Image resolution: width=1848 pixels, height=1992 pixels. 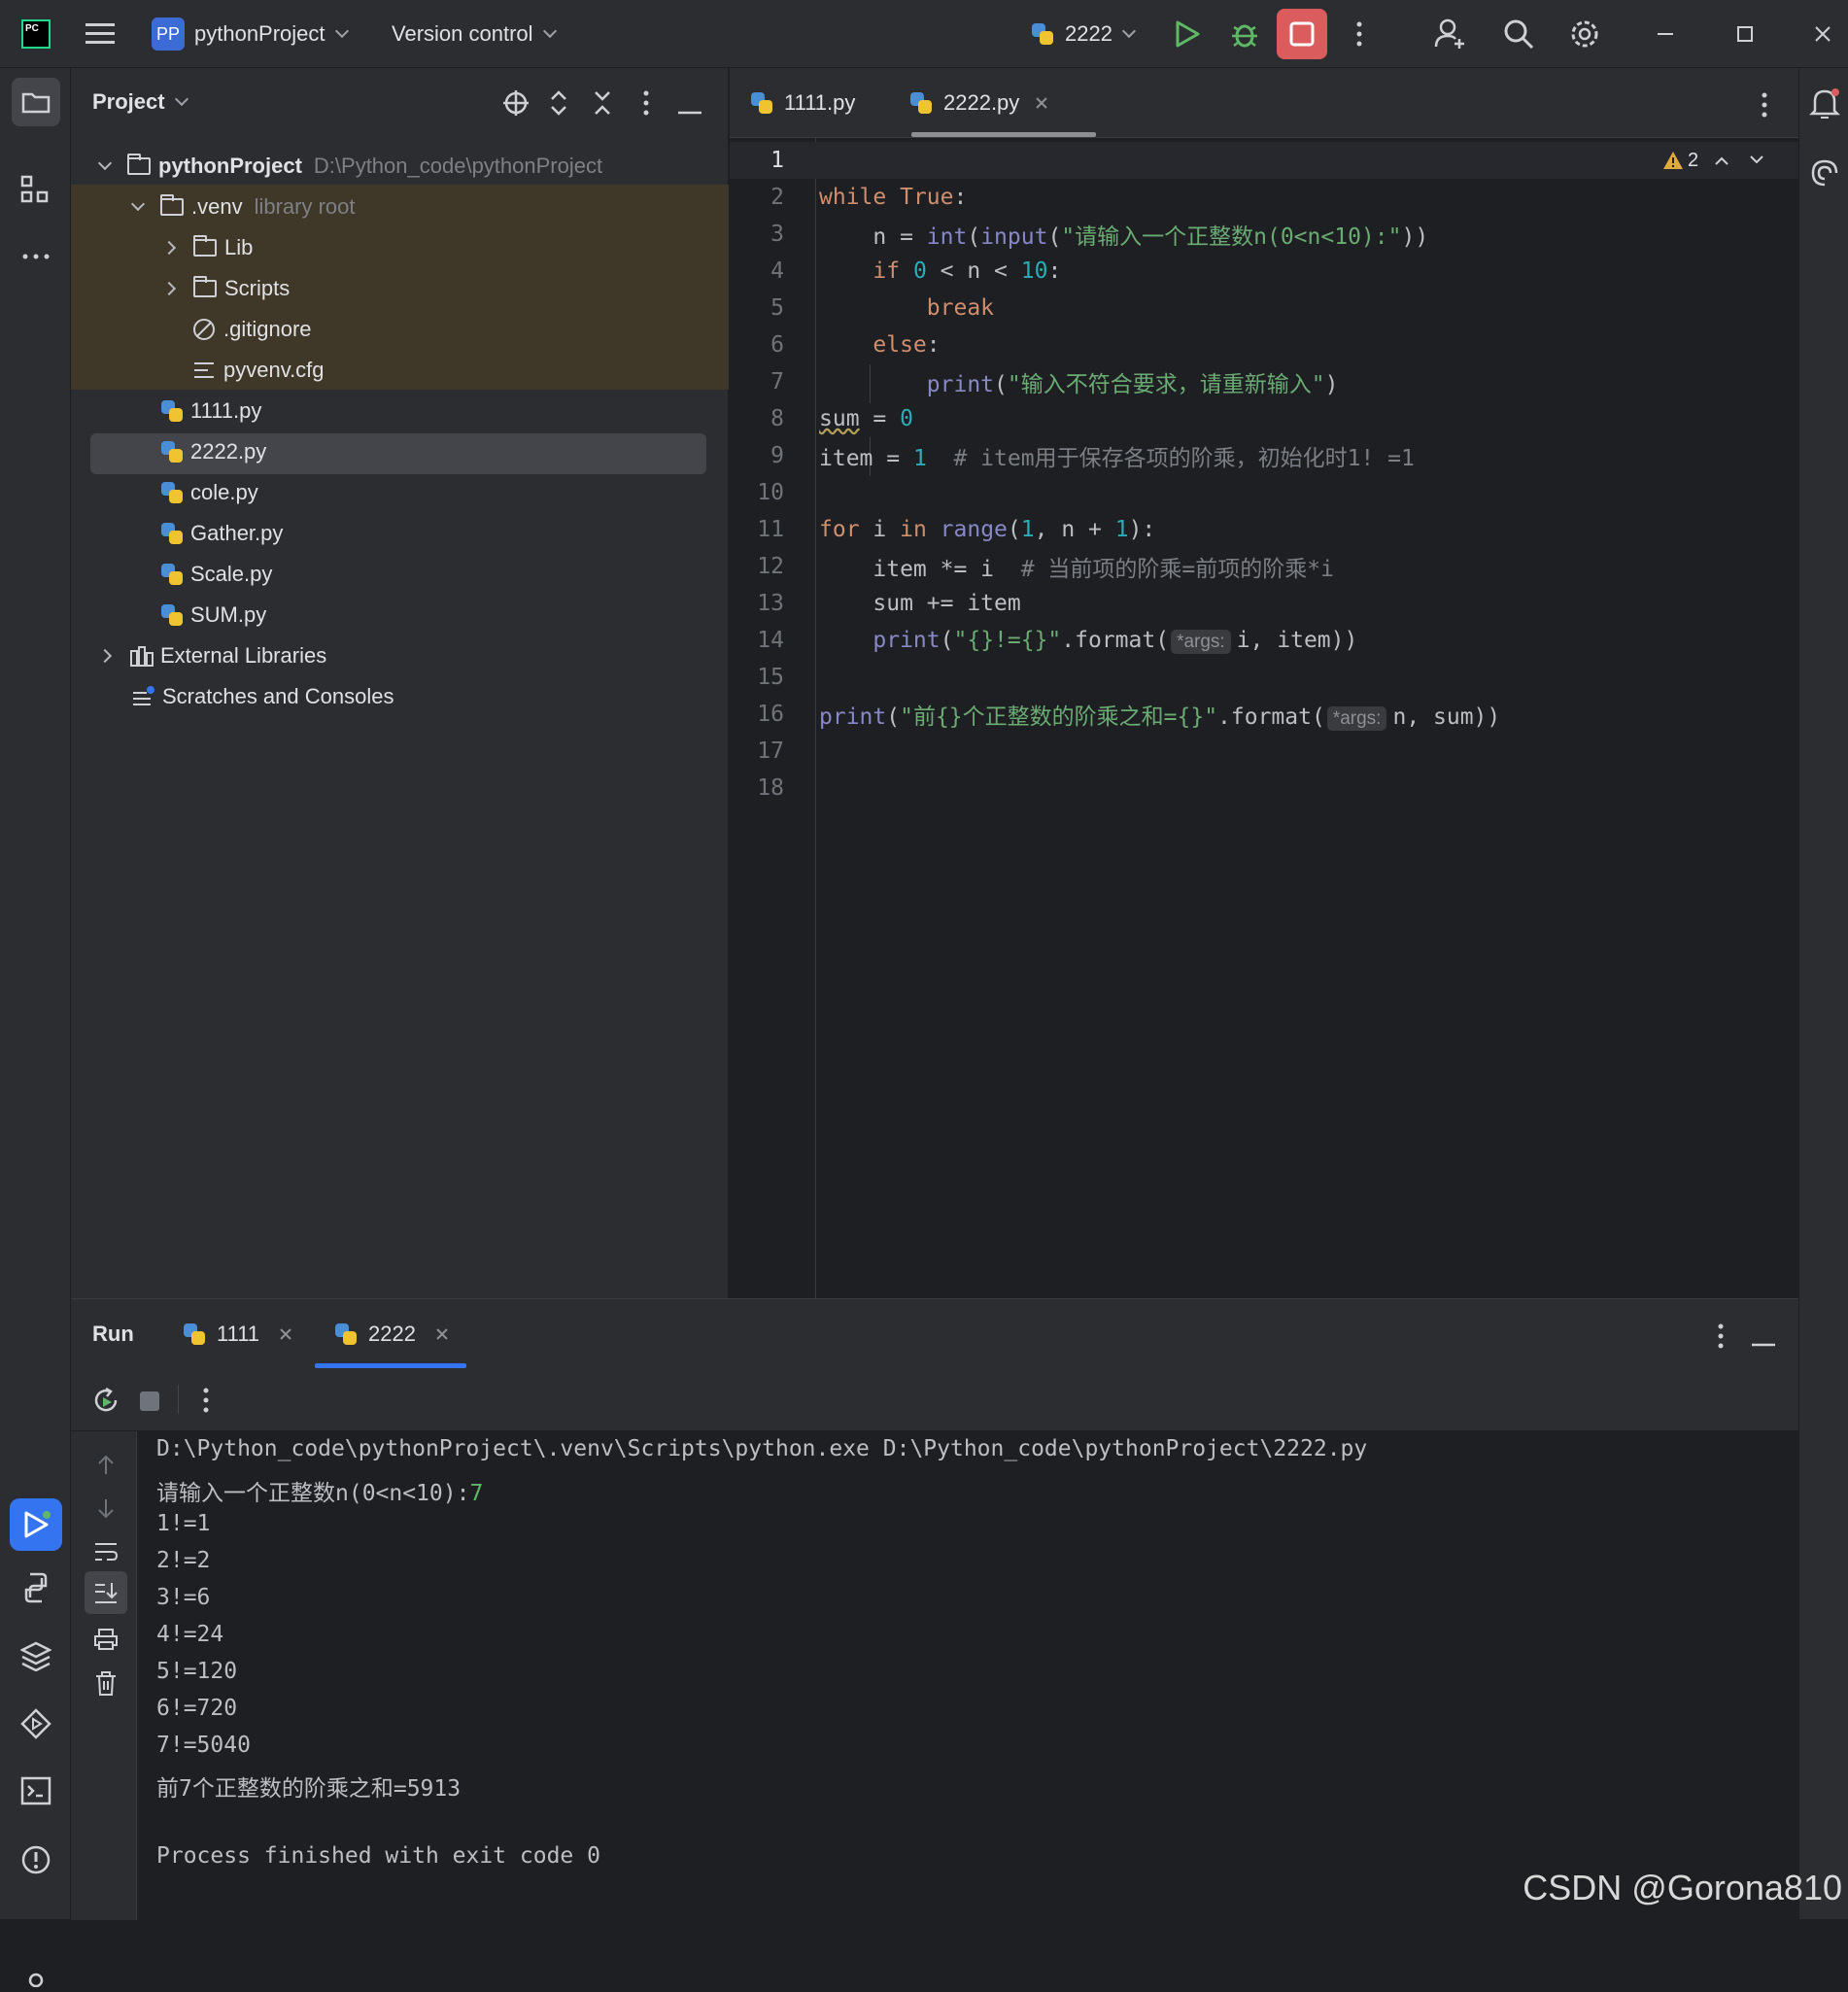 What do you see at coordinates (149, 1404) in the screenshot?
I see `stop-process-icon` at bounding box center [149, 1404].